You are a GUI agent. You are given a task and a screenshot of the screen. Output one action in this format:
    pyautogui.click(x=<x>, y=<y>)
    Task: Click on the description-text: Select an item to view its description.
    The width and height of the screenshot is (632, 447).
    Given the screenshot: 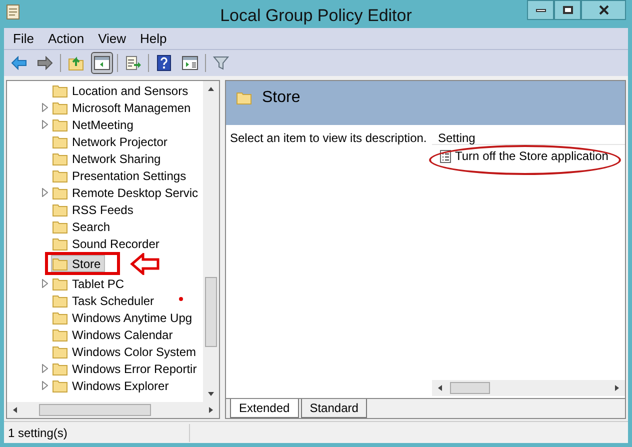 What is the action you would take?
    pyautogui.click(x=328, y=138)
    